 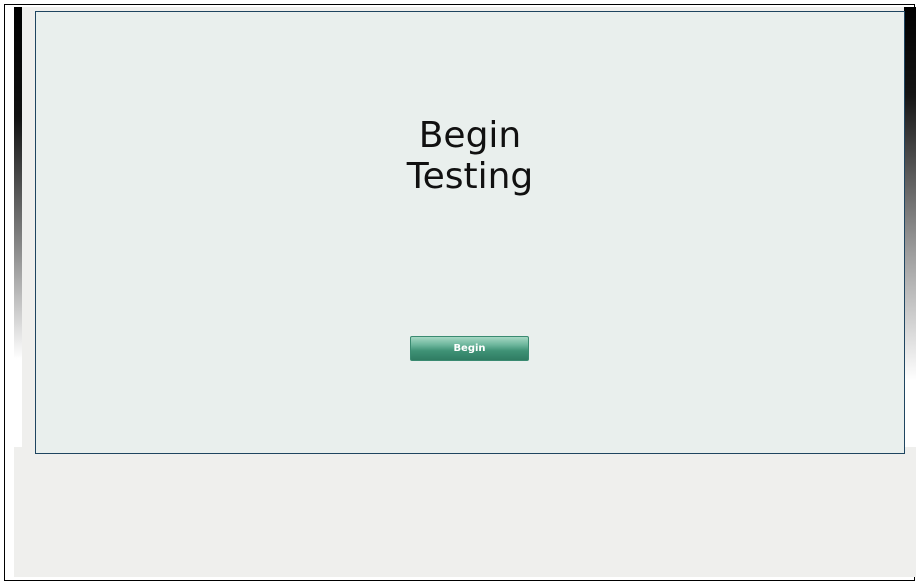 I want to click on panel-heading: Begin Testing, so click(x=470, y=156).